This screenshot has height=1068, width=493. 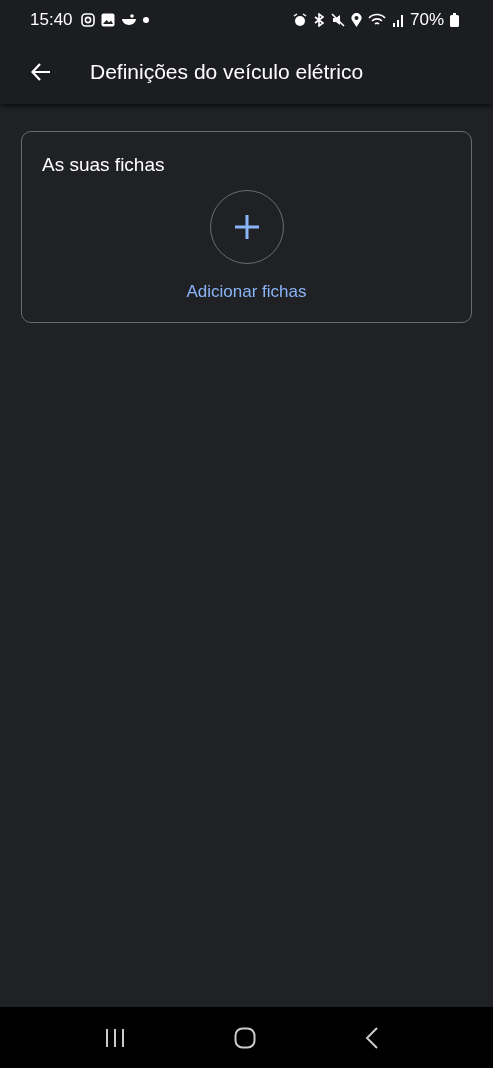 I want to click on recent-apps-icon, so click(x=115, y=1037).